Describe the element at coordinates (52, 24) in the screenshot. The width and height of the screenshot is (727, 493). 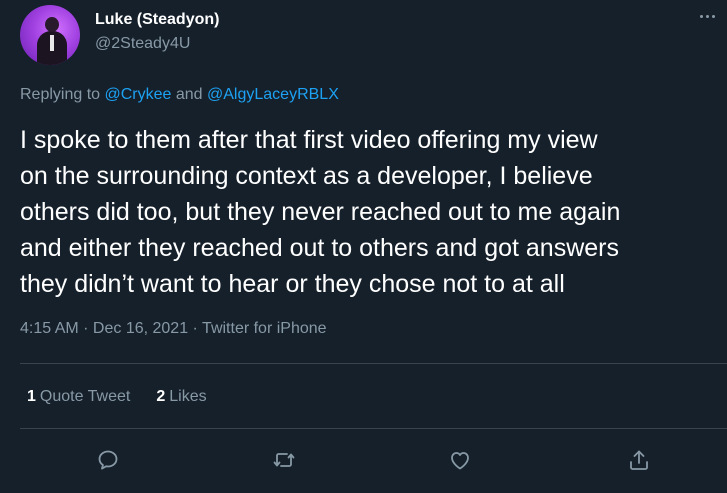
I see `avatar-figure-head` at that location.